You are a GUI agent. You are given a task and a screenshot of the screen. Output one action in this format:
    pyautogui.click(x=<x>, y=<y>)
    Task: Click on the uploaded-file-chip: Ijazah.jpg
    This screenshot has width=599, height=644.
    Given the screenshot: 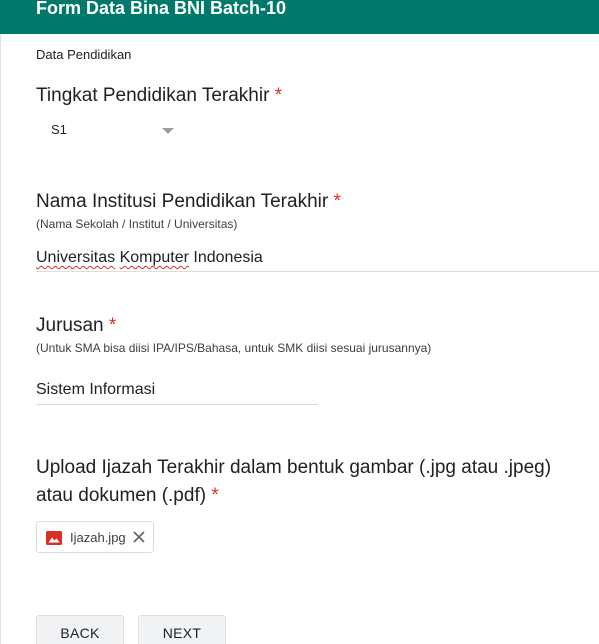 What is the action you would take?
    pyautogui.click(x=95, y=537)
    